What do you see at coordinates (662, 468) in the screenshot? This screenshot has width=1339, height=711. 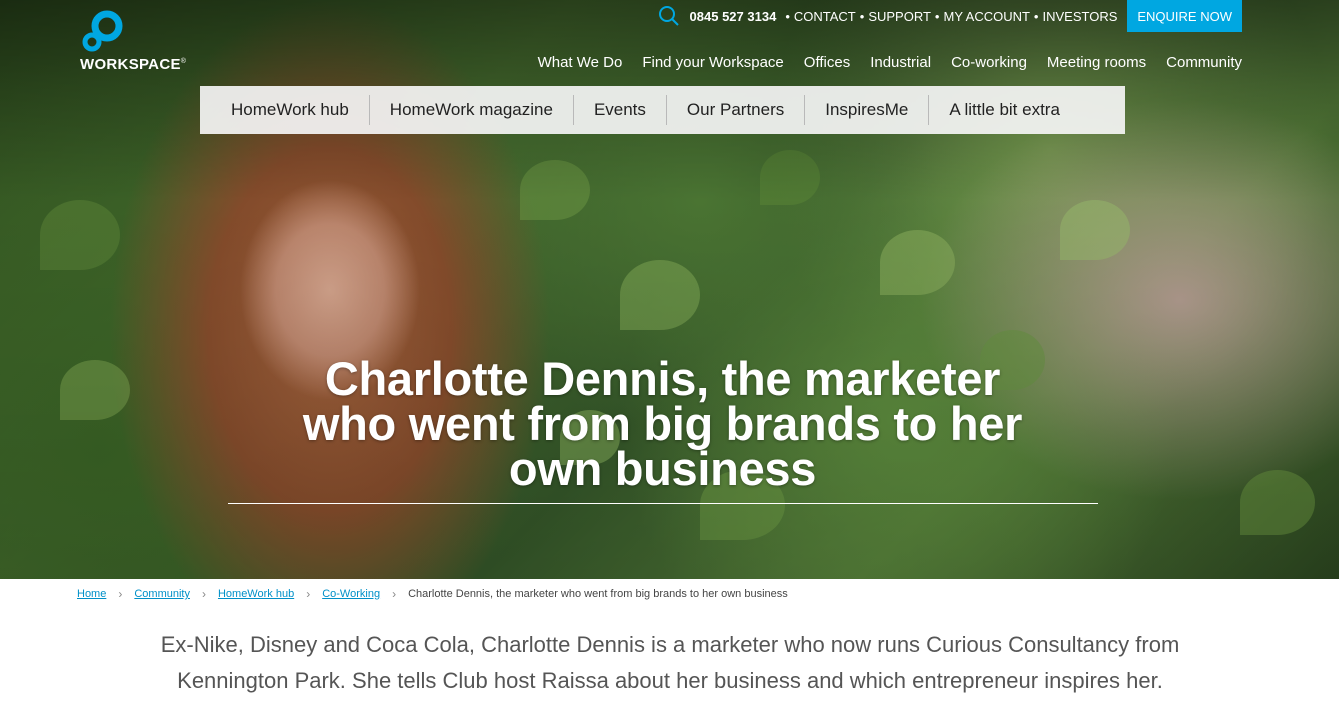 I see `title-line: own business` at bounding box center [662, 468].